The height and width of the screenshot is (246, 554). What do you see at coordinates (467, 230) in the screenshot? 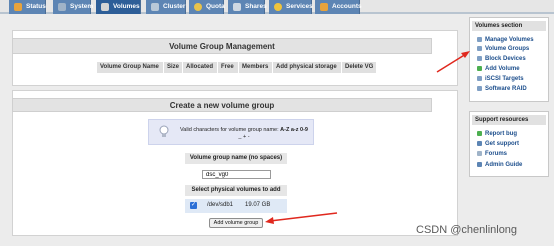
I see `watermark: CSDN @chenlinlong` at bounding box center [467, 230].